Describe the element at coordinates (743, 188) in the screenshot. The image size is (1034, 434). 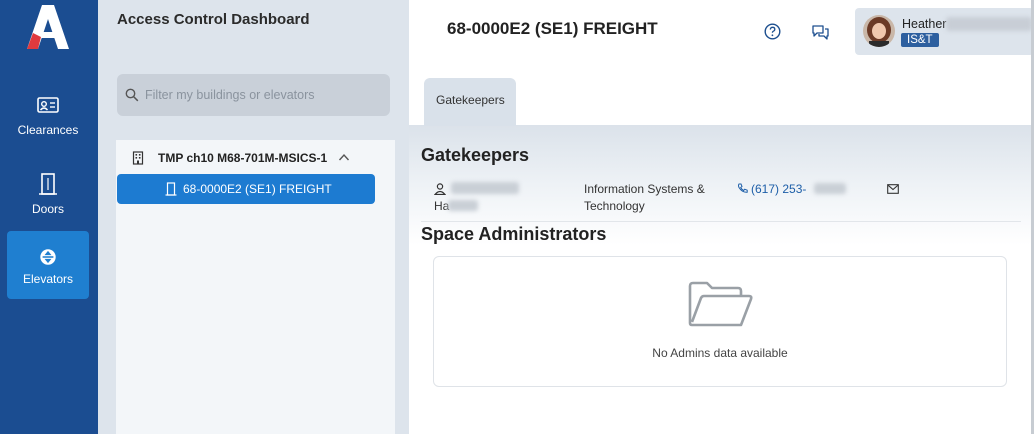
I see `phone-icon` at that location.